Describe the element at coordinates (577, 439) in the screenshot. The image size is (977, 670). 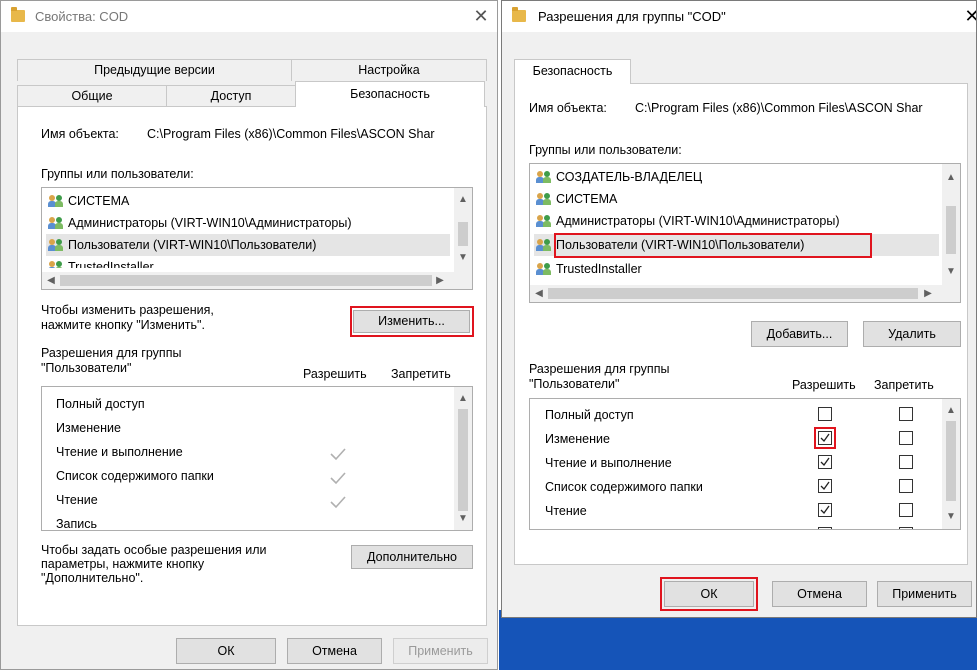
I see `permission-name: Изменение` at that location.